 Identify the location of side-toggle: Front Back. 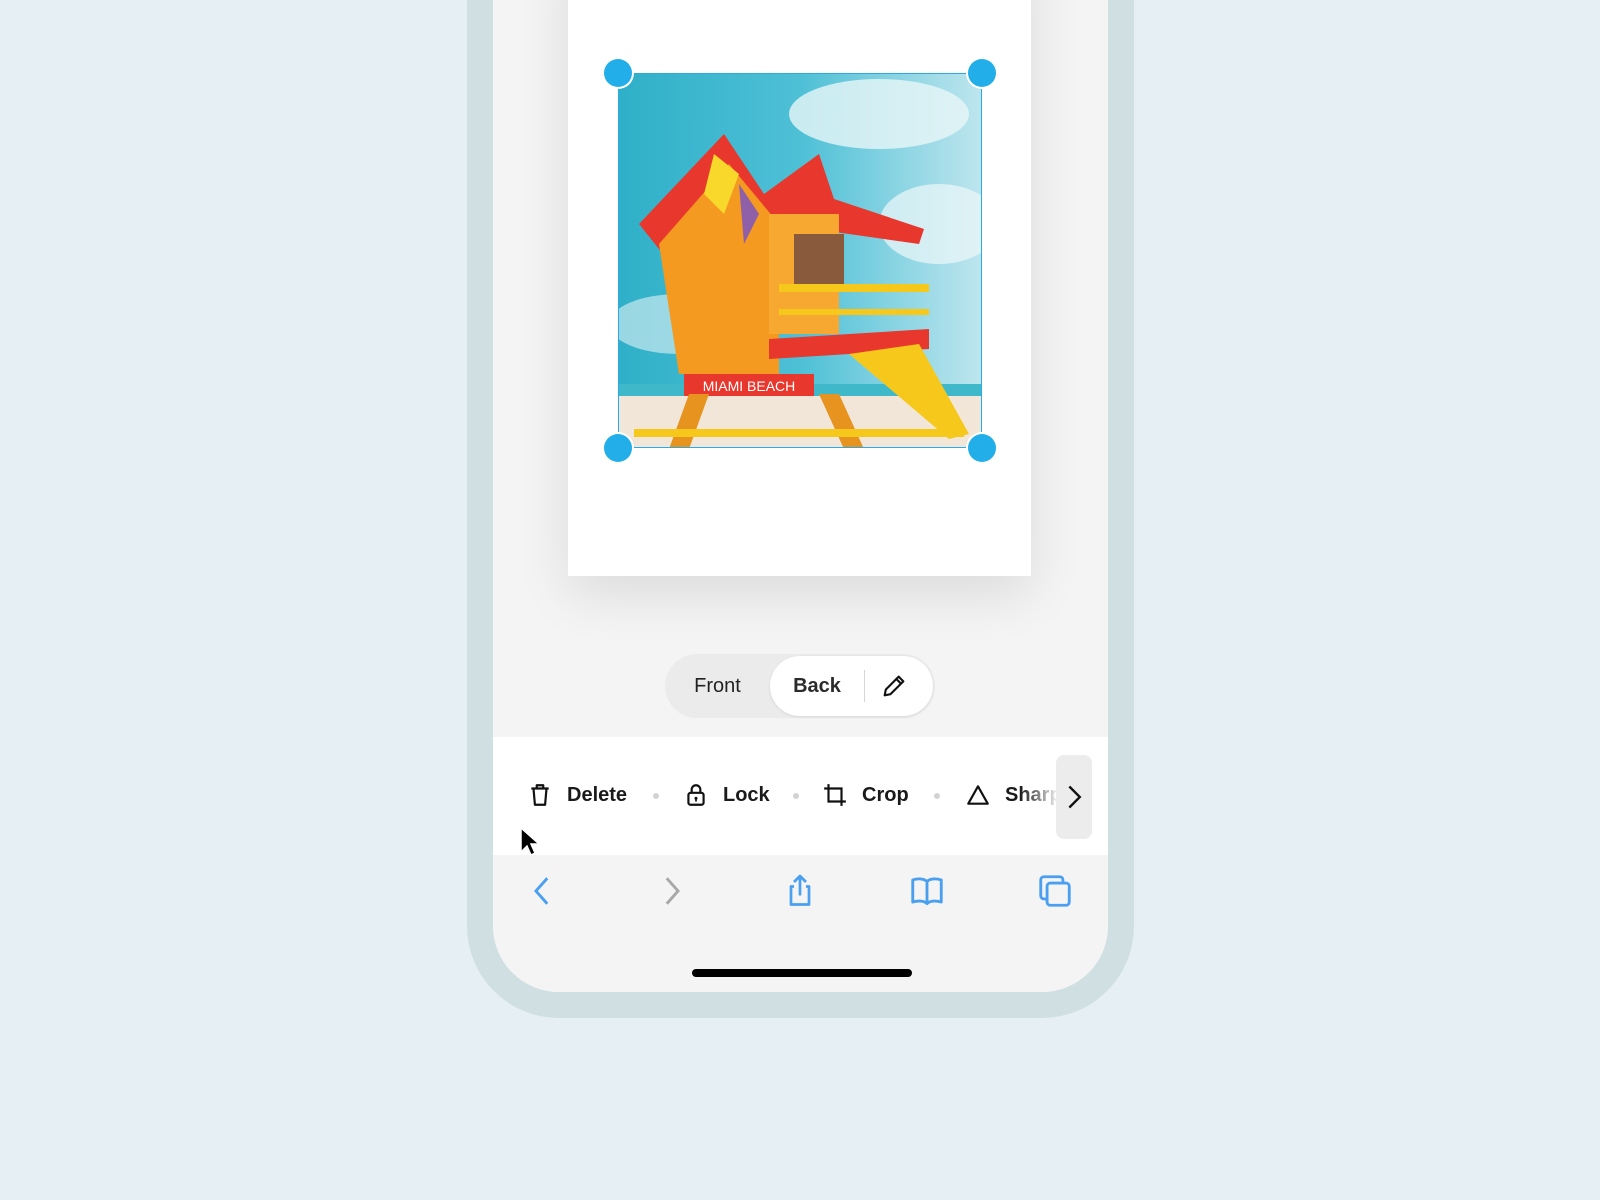
(800, 686).